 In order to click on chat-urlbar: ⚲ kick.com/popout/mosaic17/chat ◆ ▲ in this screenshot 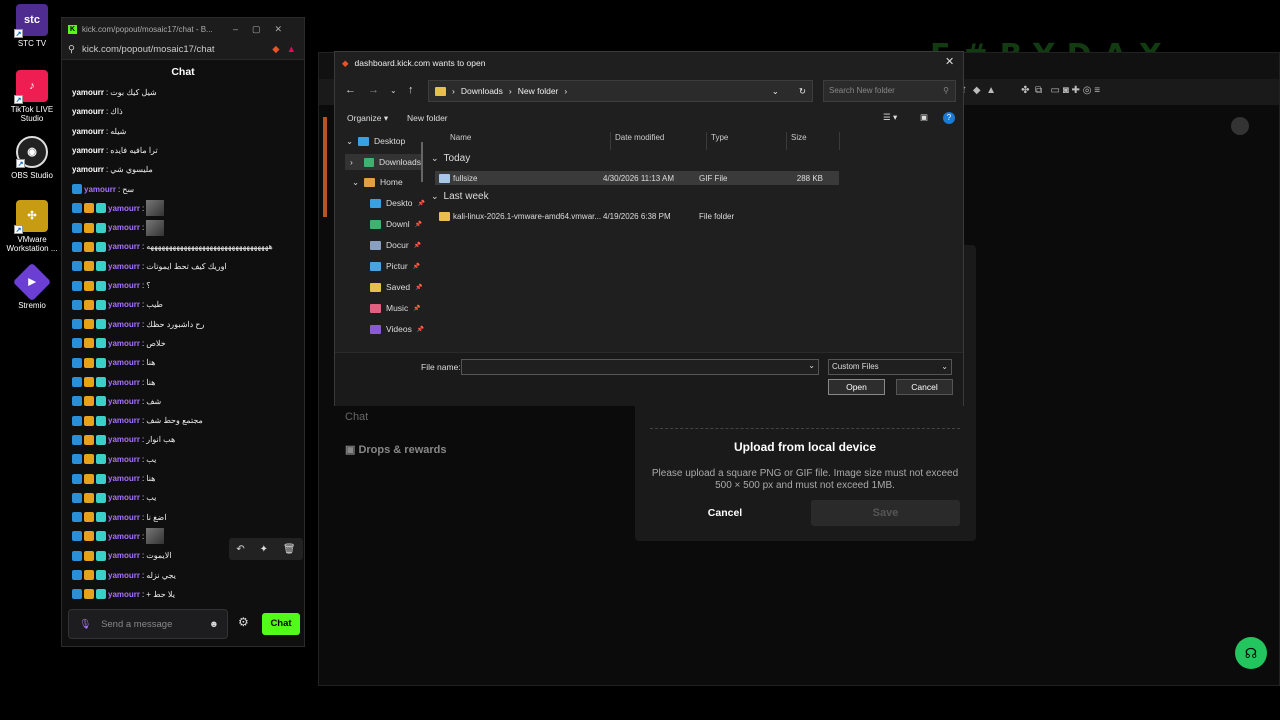, I will do `click(183, 50)`.